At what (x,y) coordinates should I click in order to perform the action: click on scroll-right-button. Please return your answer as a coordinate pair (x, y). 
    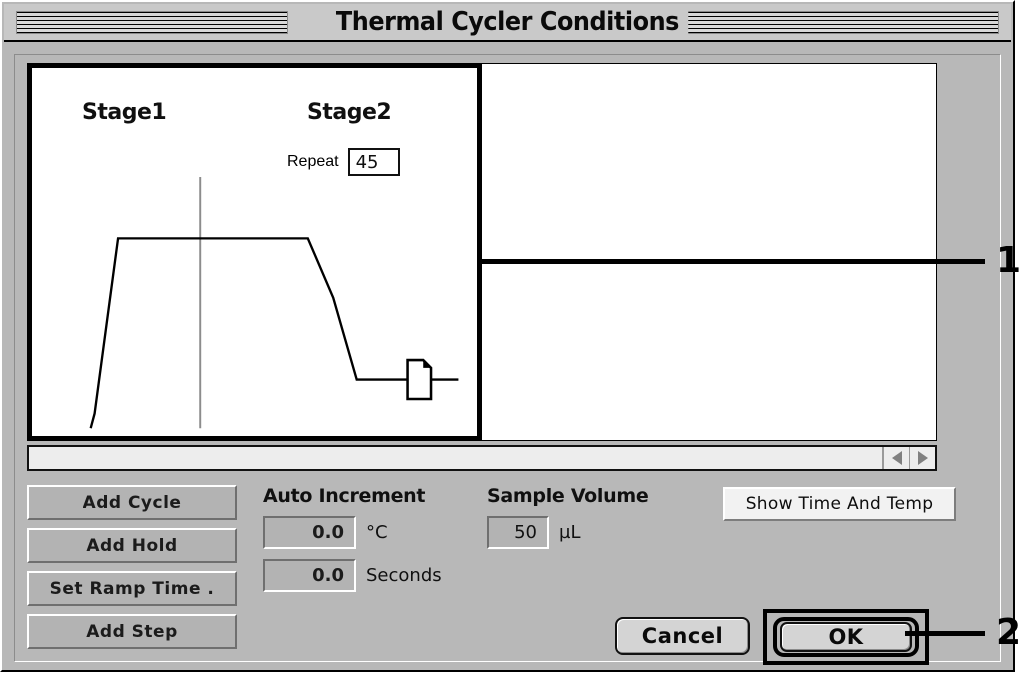
    Looking at the image, I should click on (922, 458).